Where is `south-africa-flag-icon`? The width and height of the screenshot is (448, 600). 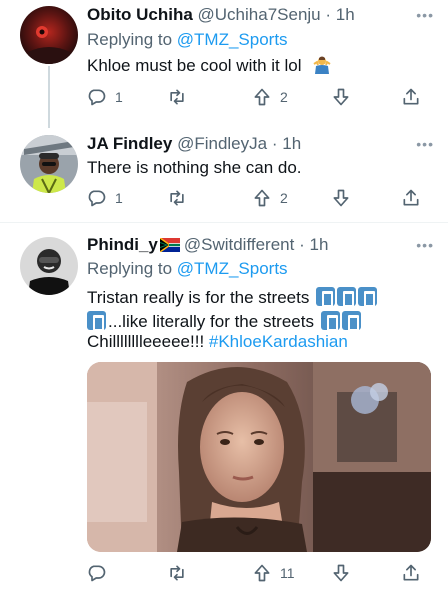
south-africa-flag-icon is located at coordinates (169, 247).